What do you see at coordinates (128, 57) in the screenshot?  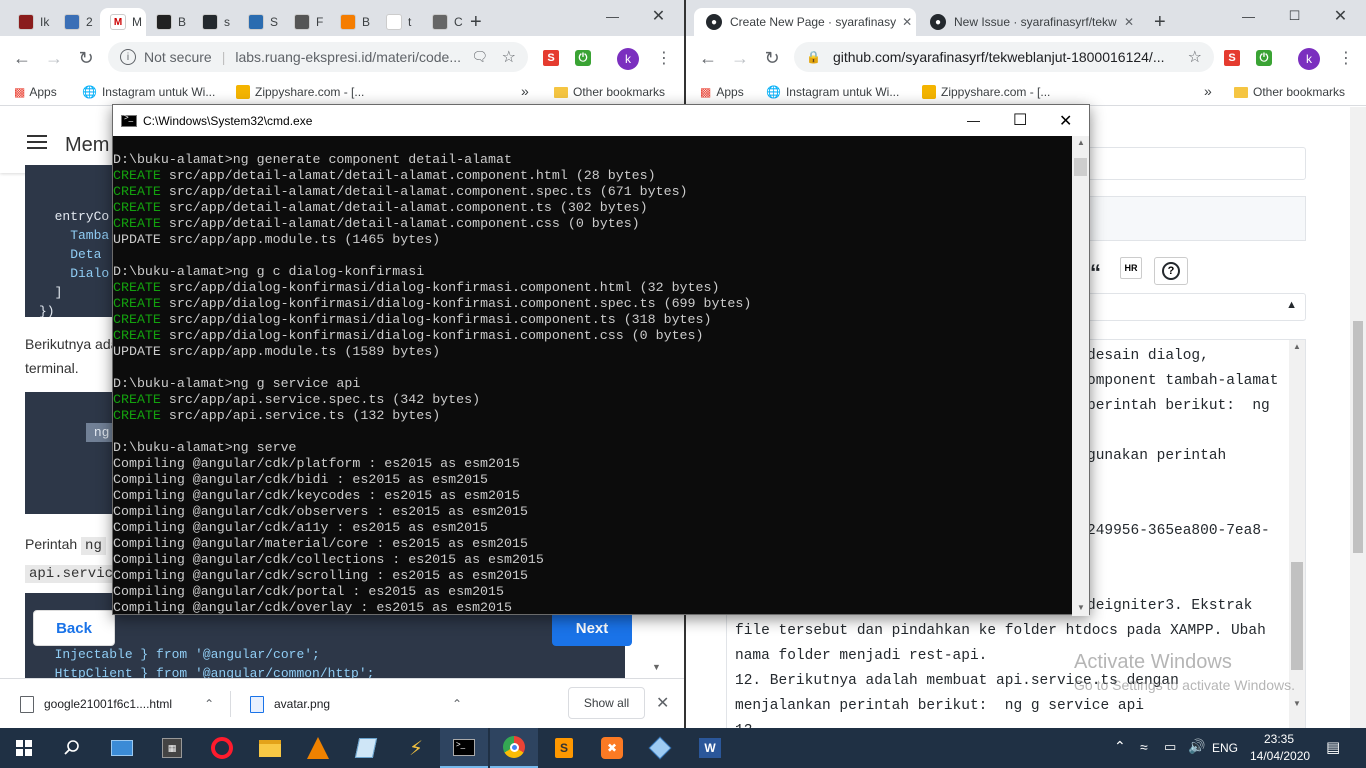 I see `info-icon: i` at bounding box center [128, 57].